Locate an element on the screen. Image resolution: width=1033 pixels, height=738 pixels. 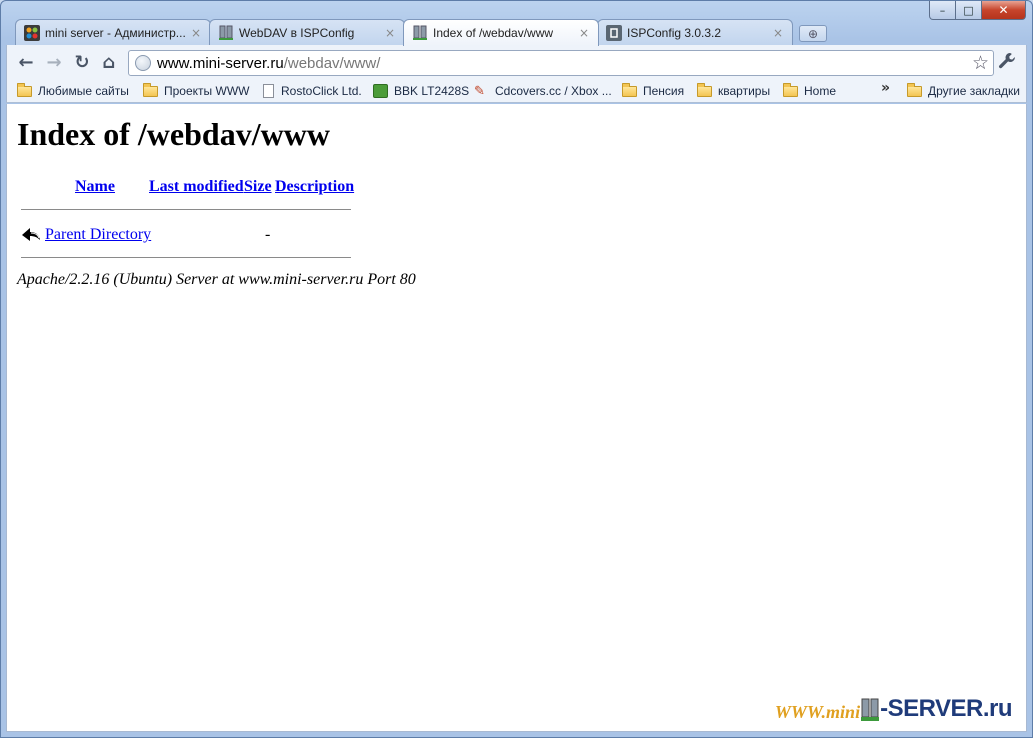
watermark-text-right: -SERVER.ru is located at coordinates (946, 708).